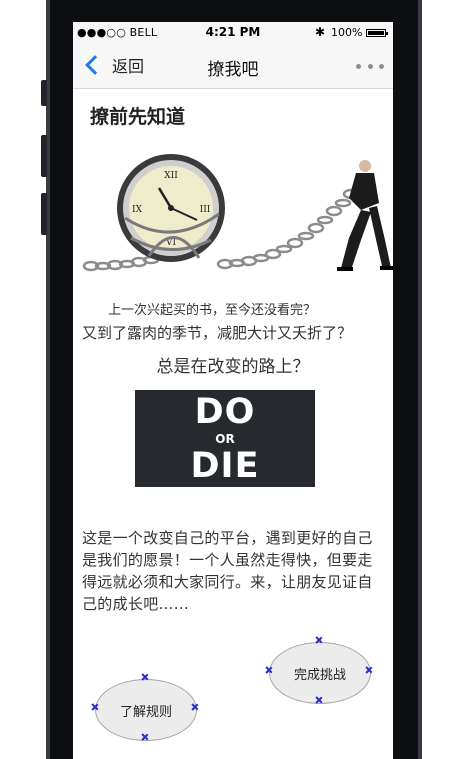 The image size is (459, 759). I want to click on svg-text: III, so click(205, 210).